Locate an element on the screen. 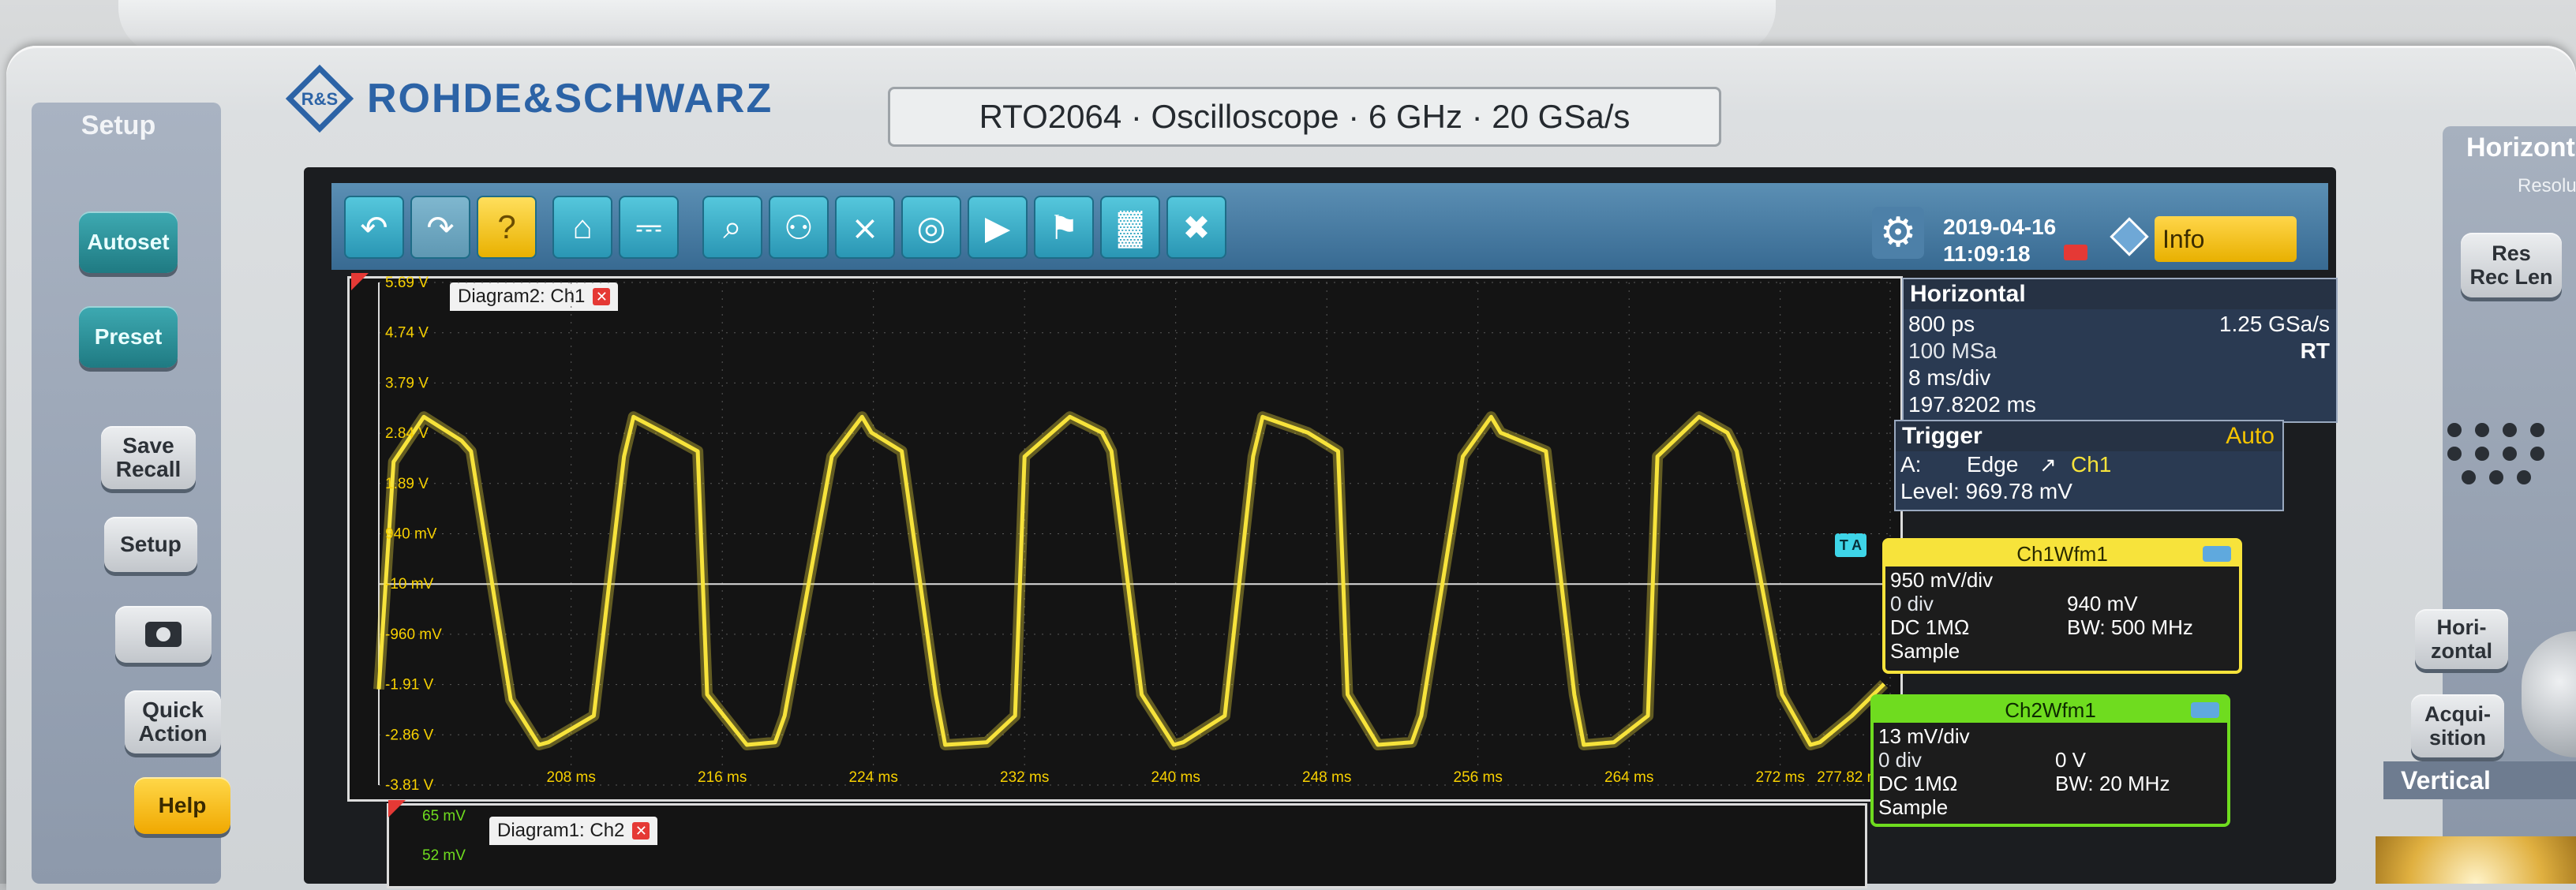 The width and height of the screenshot is (2576, 890). close-icon: ✕ is located at coordinates (641, 831).